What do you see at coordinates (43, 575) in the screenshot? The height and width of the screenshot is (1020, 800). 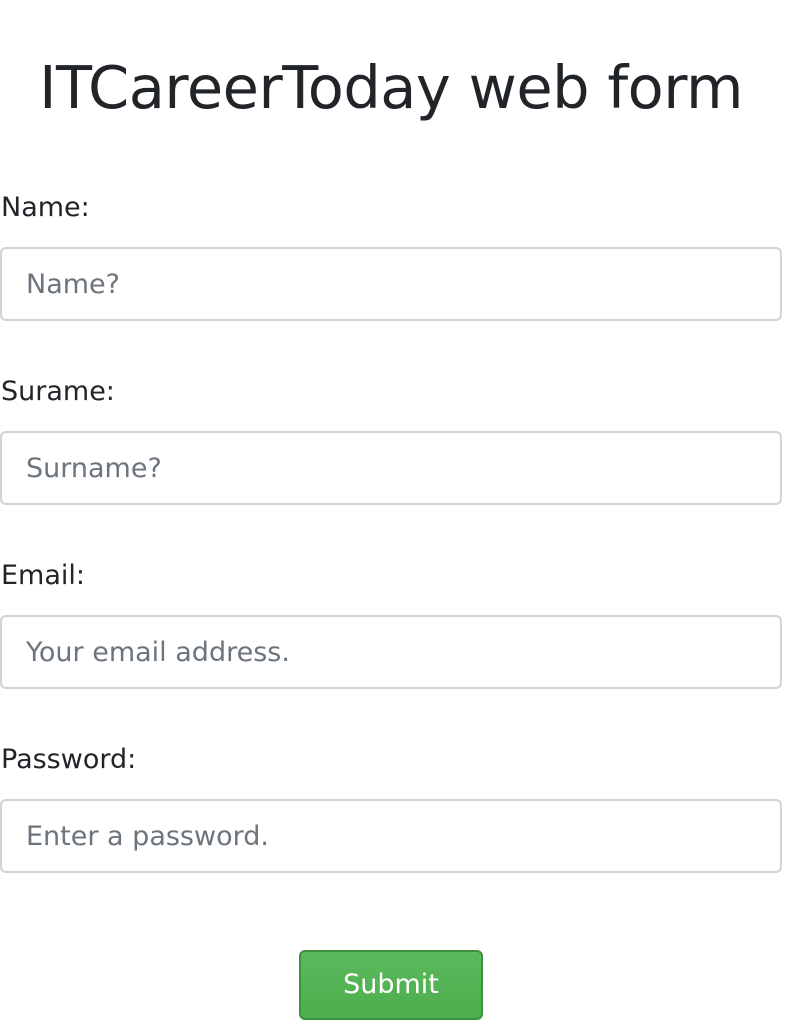 I see `email-label: Email:` at bounding box center [43, 575].